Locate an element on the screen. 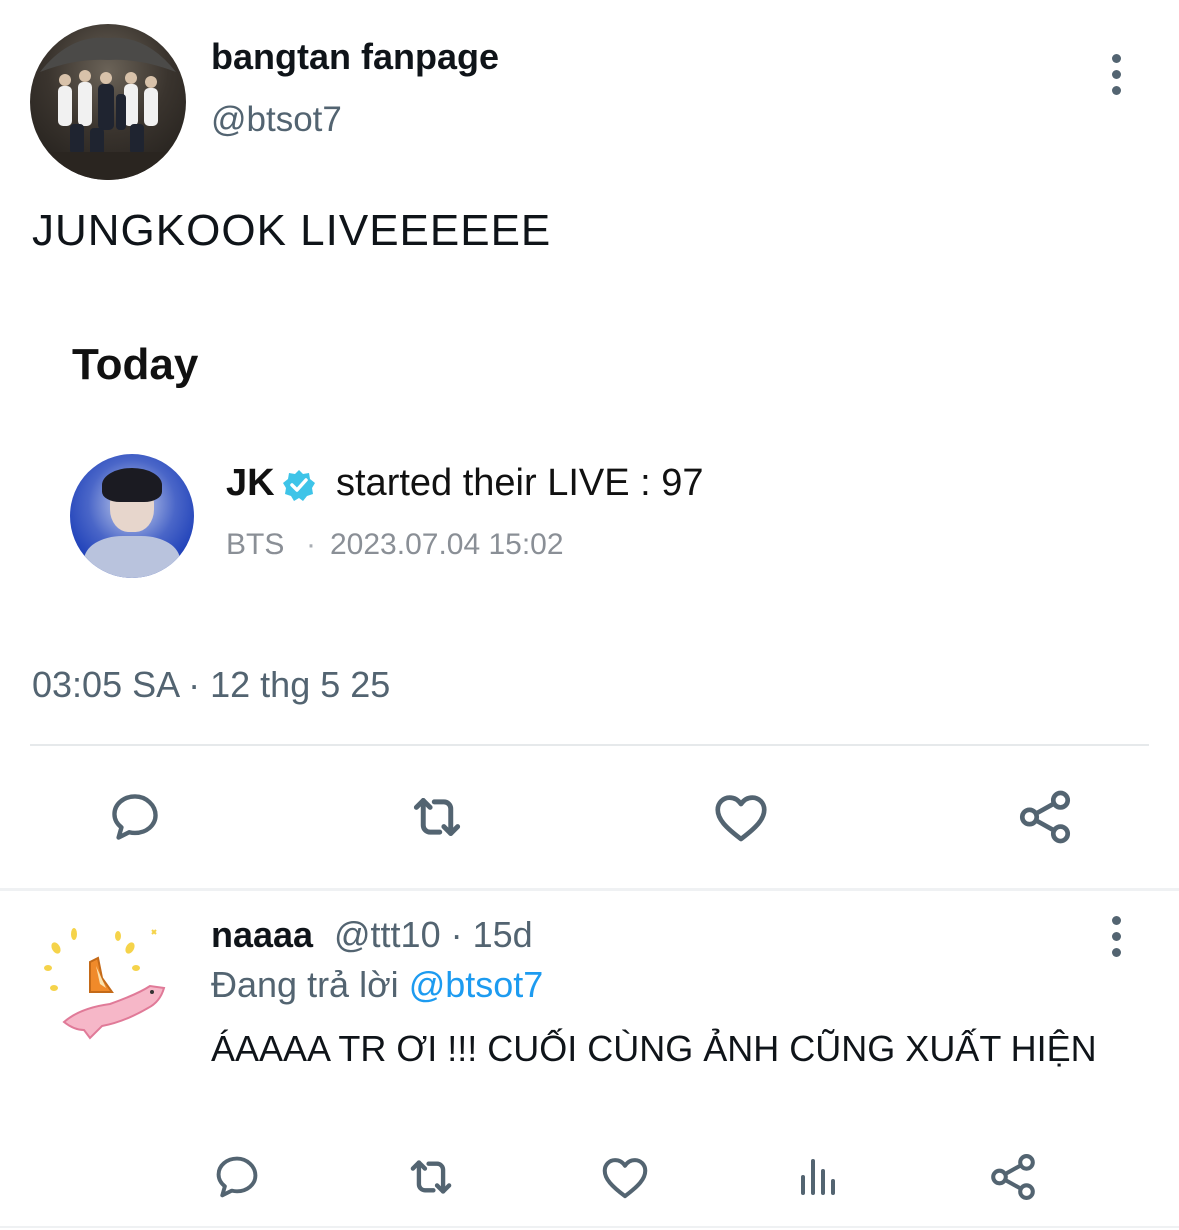 This screenshot has width=1179, height=1230. verified-badge-icon is located at coordinates (299, 485).